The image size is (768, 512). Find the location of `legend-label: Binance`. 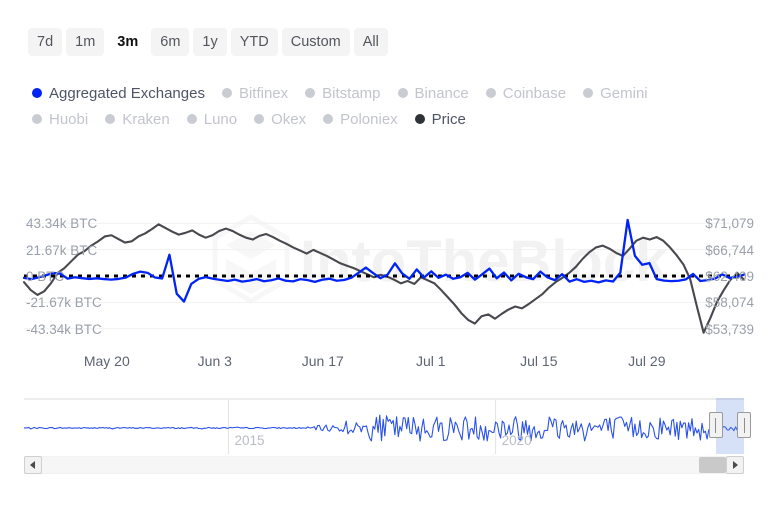

legend-label: Binance is located at coordinates (441, 93).